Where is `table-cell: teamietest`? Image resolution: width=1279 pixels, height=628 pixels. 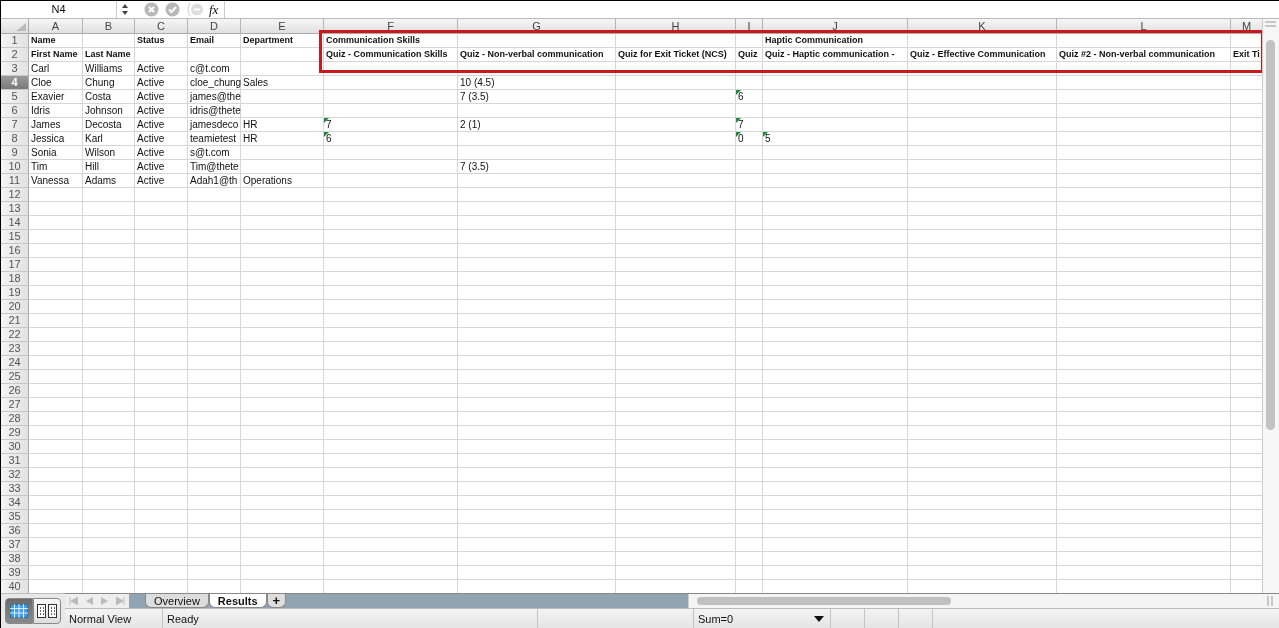
table-cell: teamietest is located at coordinates (213, 138).